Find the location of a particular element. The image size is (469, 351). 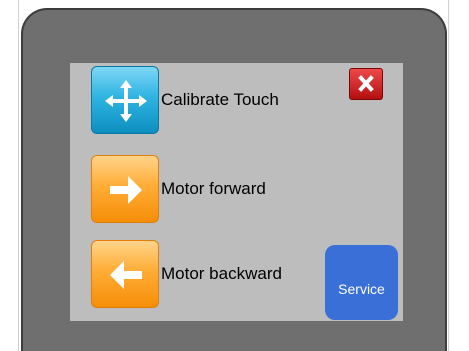

arrow-left-icon is located at coordinates (126, 275).